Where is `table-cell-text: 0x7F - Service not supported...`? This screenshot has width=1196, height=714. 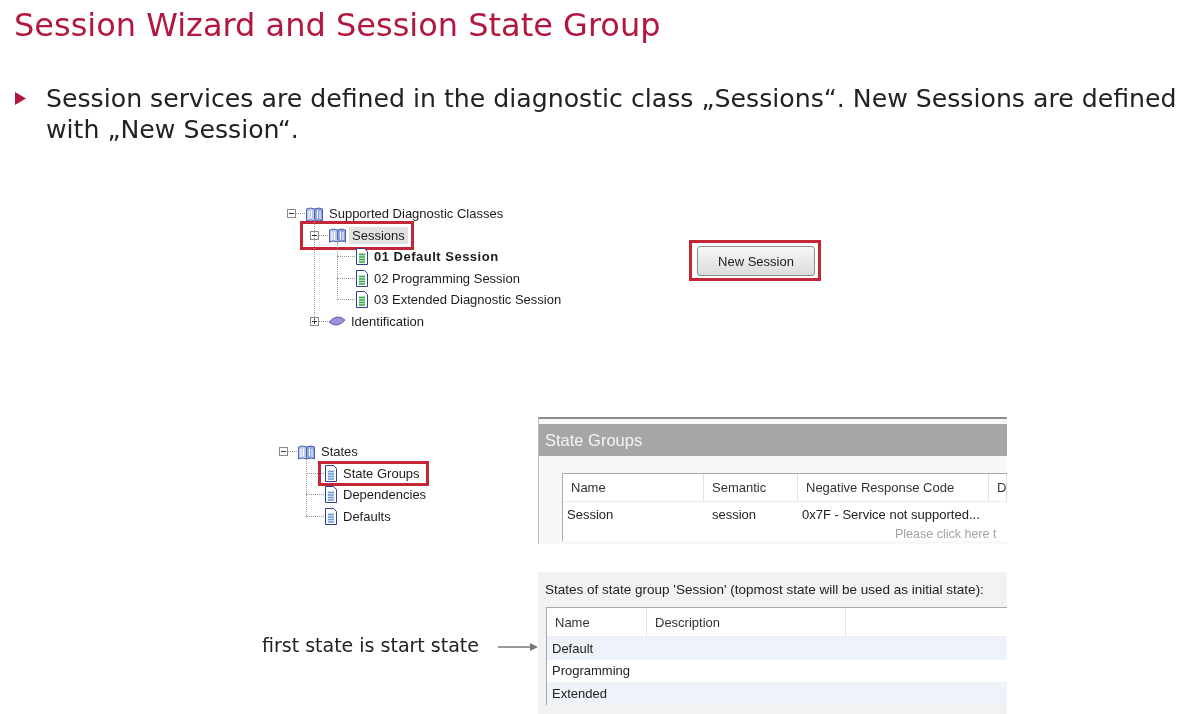
table-cell-text: 0x7F - Service not supported... is located at coordinates (891, 515).